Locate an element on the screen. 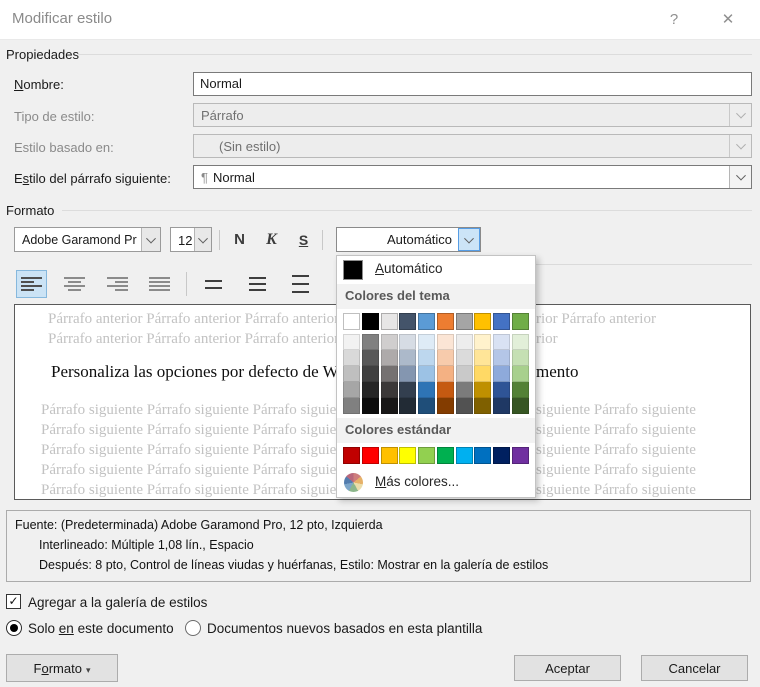 This screenshot has width=760, height=687. theme-color-variants is located at coordinates (436, 375).